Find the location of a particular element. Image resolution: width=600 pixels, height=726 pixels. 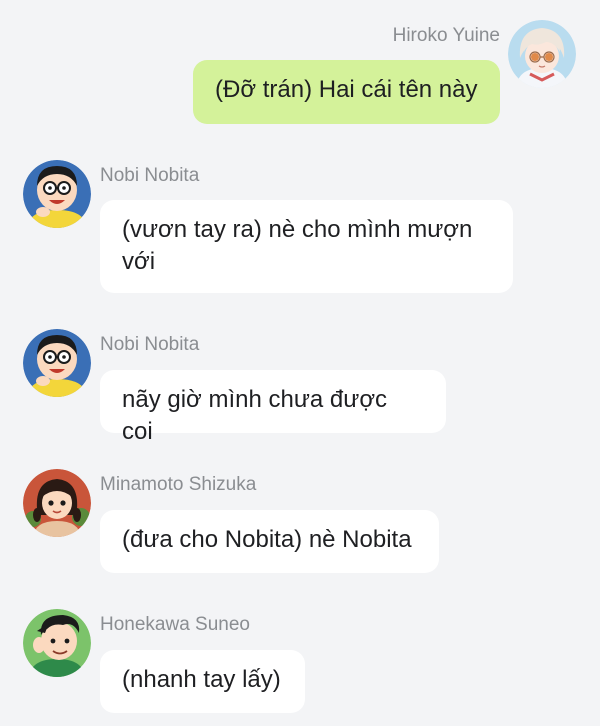

shizuka-avatar-image is located at coordinates (57, 503).